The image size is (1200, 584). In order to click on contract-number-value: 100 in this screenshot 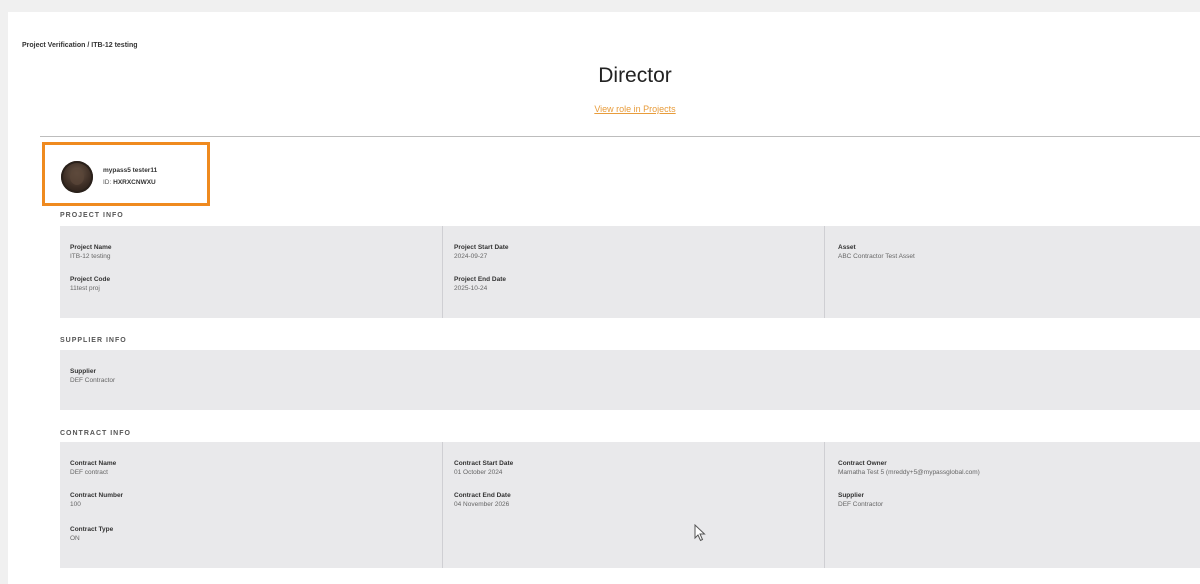, I will do `click(75, 504)`.